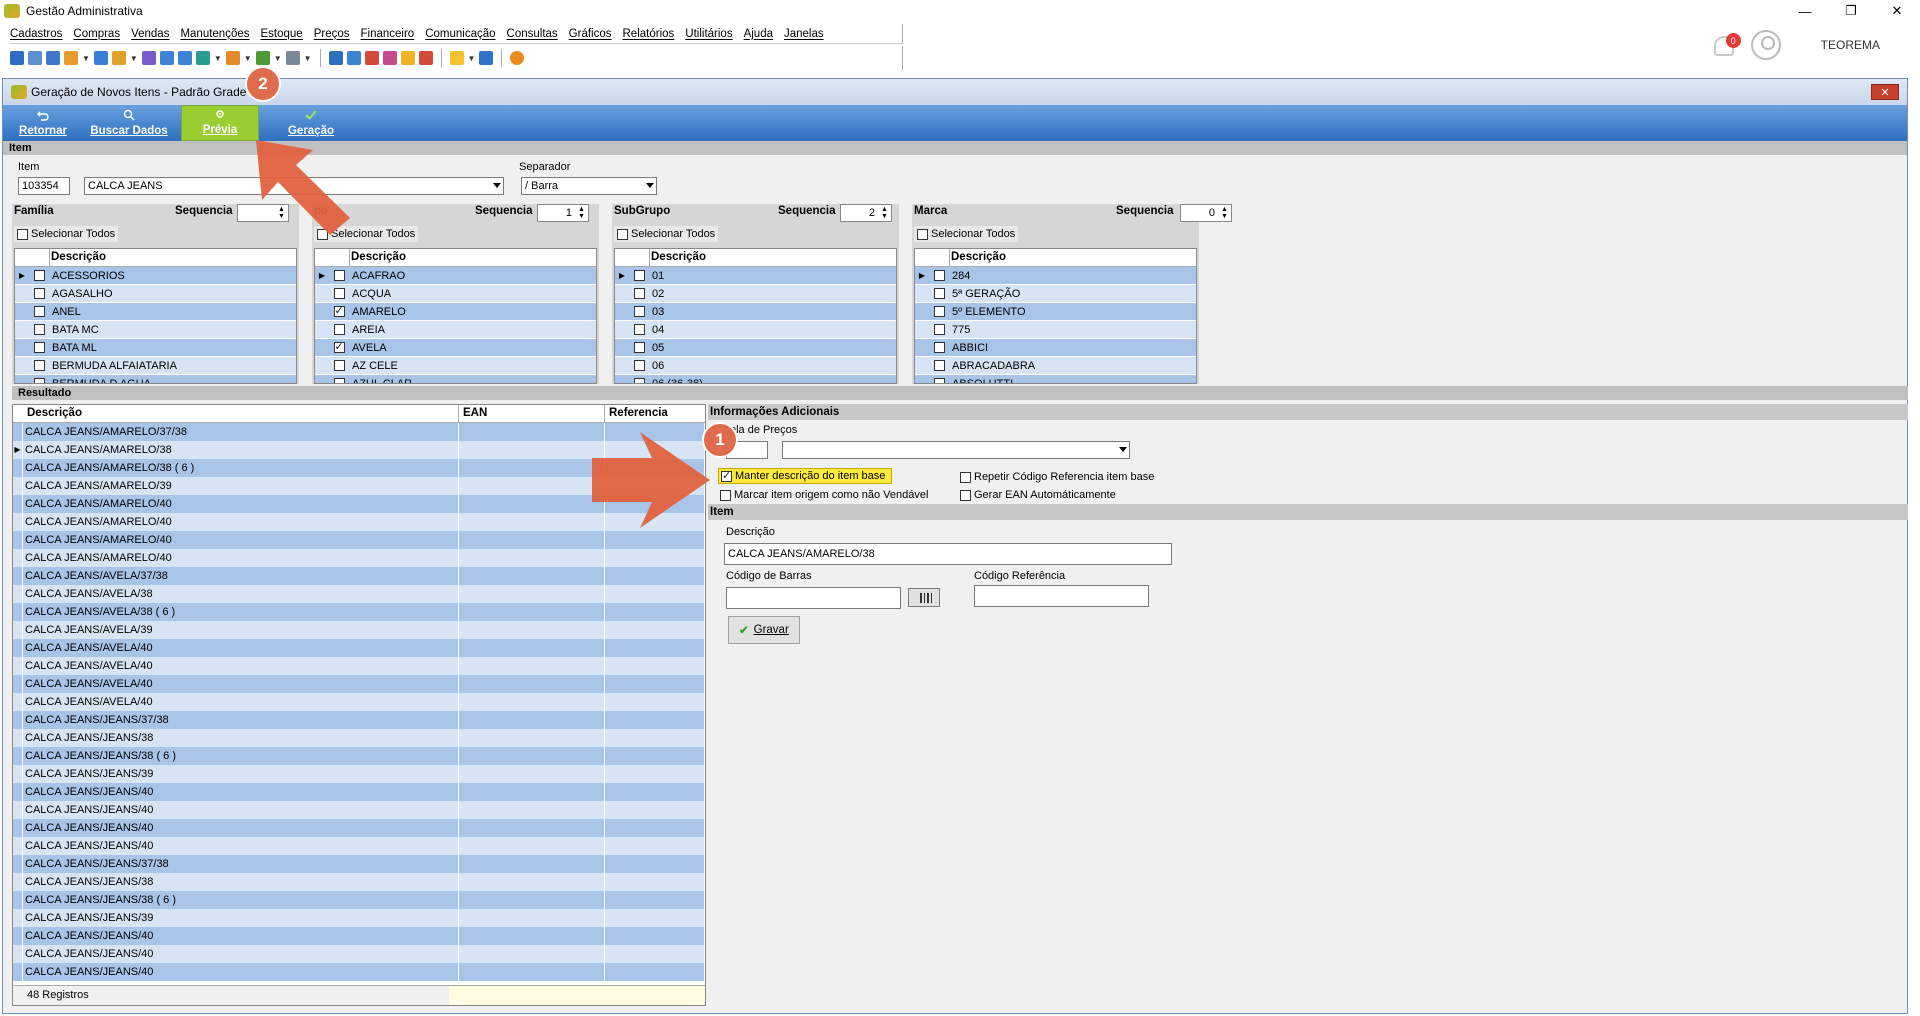 This screenshot has width=1920, height=1016. I want to click on user-icon, so click(1765, 45).